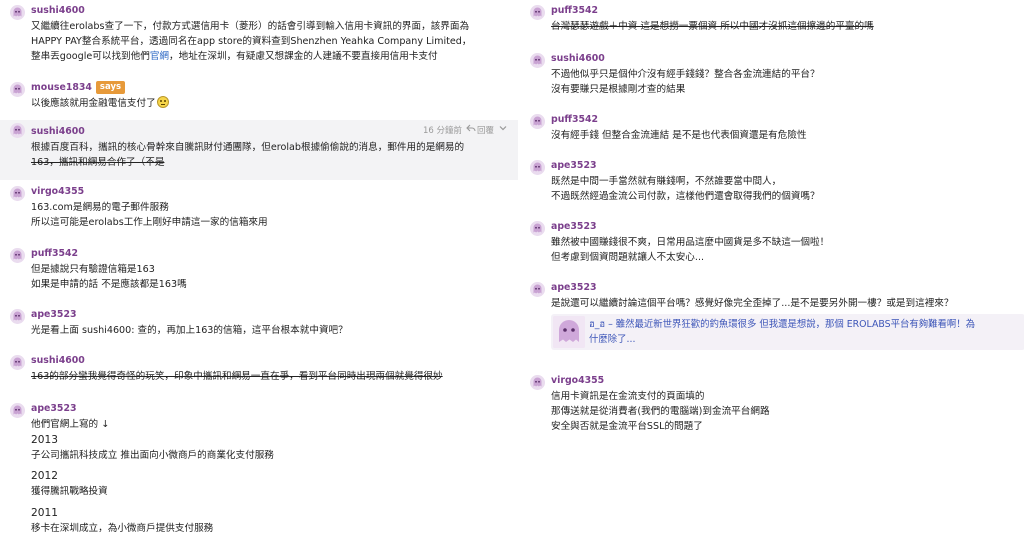 The height and width of the screenshot is (539, 1024). I want to click on comment-header: virgo4355, so click(270, 191).